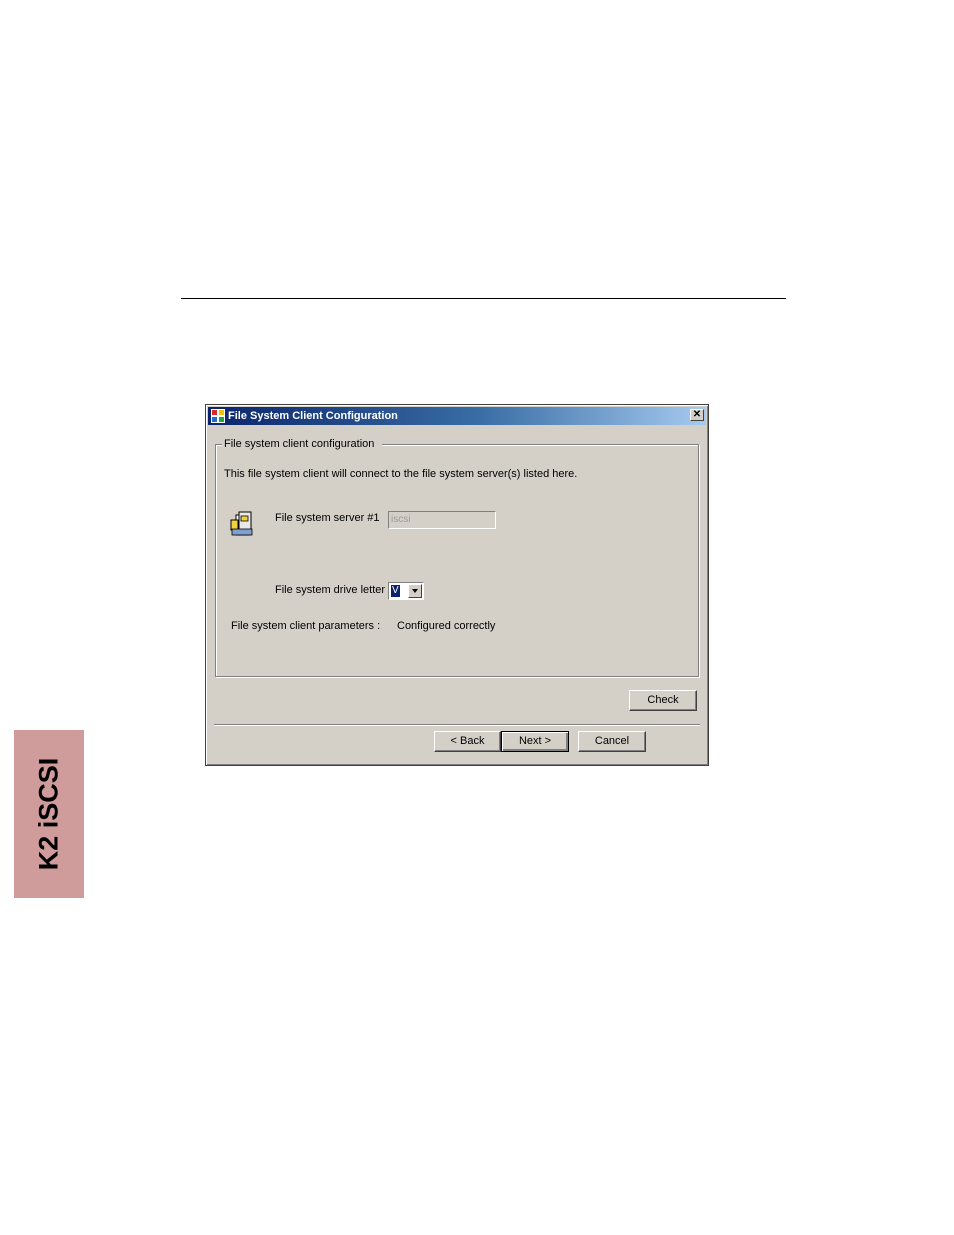 The image size is (954, 1235). I want to click on dialog-title: File System Client Configuration, so click(313, 416).